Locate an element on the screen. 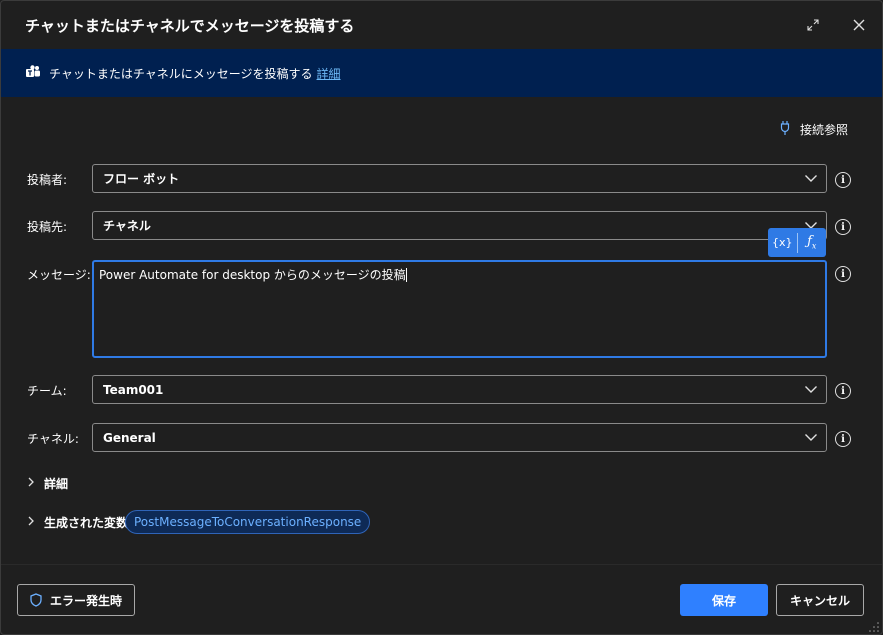 The width and height of the screenshot is (883, 635). generated-variables-expander: 生成された変数 is located at coordinates (77, 522).